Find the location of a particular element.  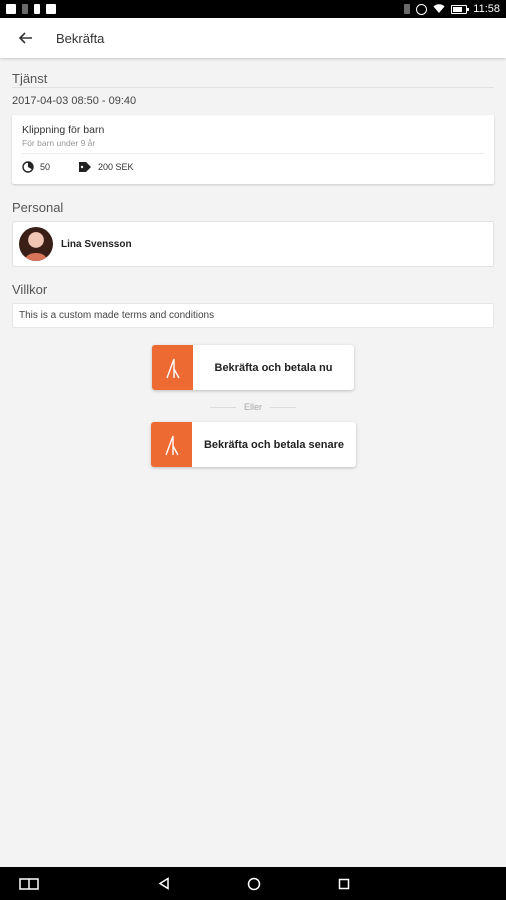

service-duration: 50 is located at coordinates (45, 167).